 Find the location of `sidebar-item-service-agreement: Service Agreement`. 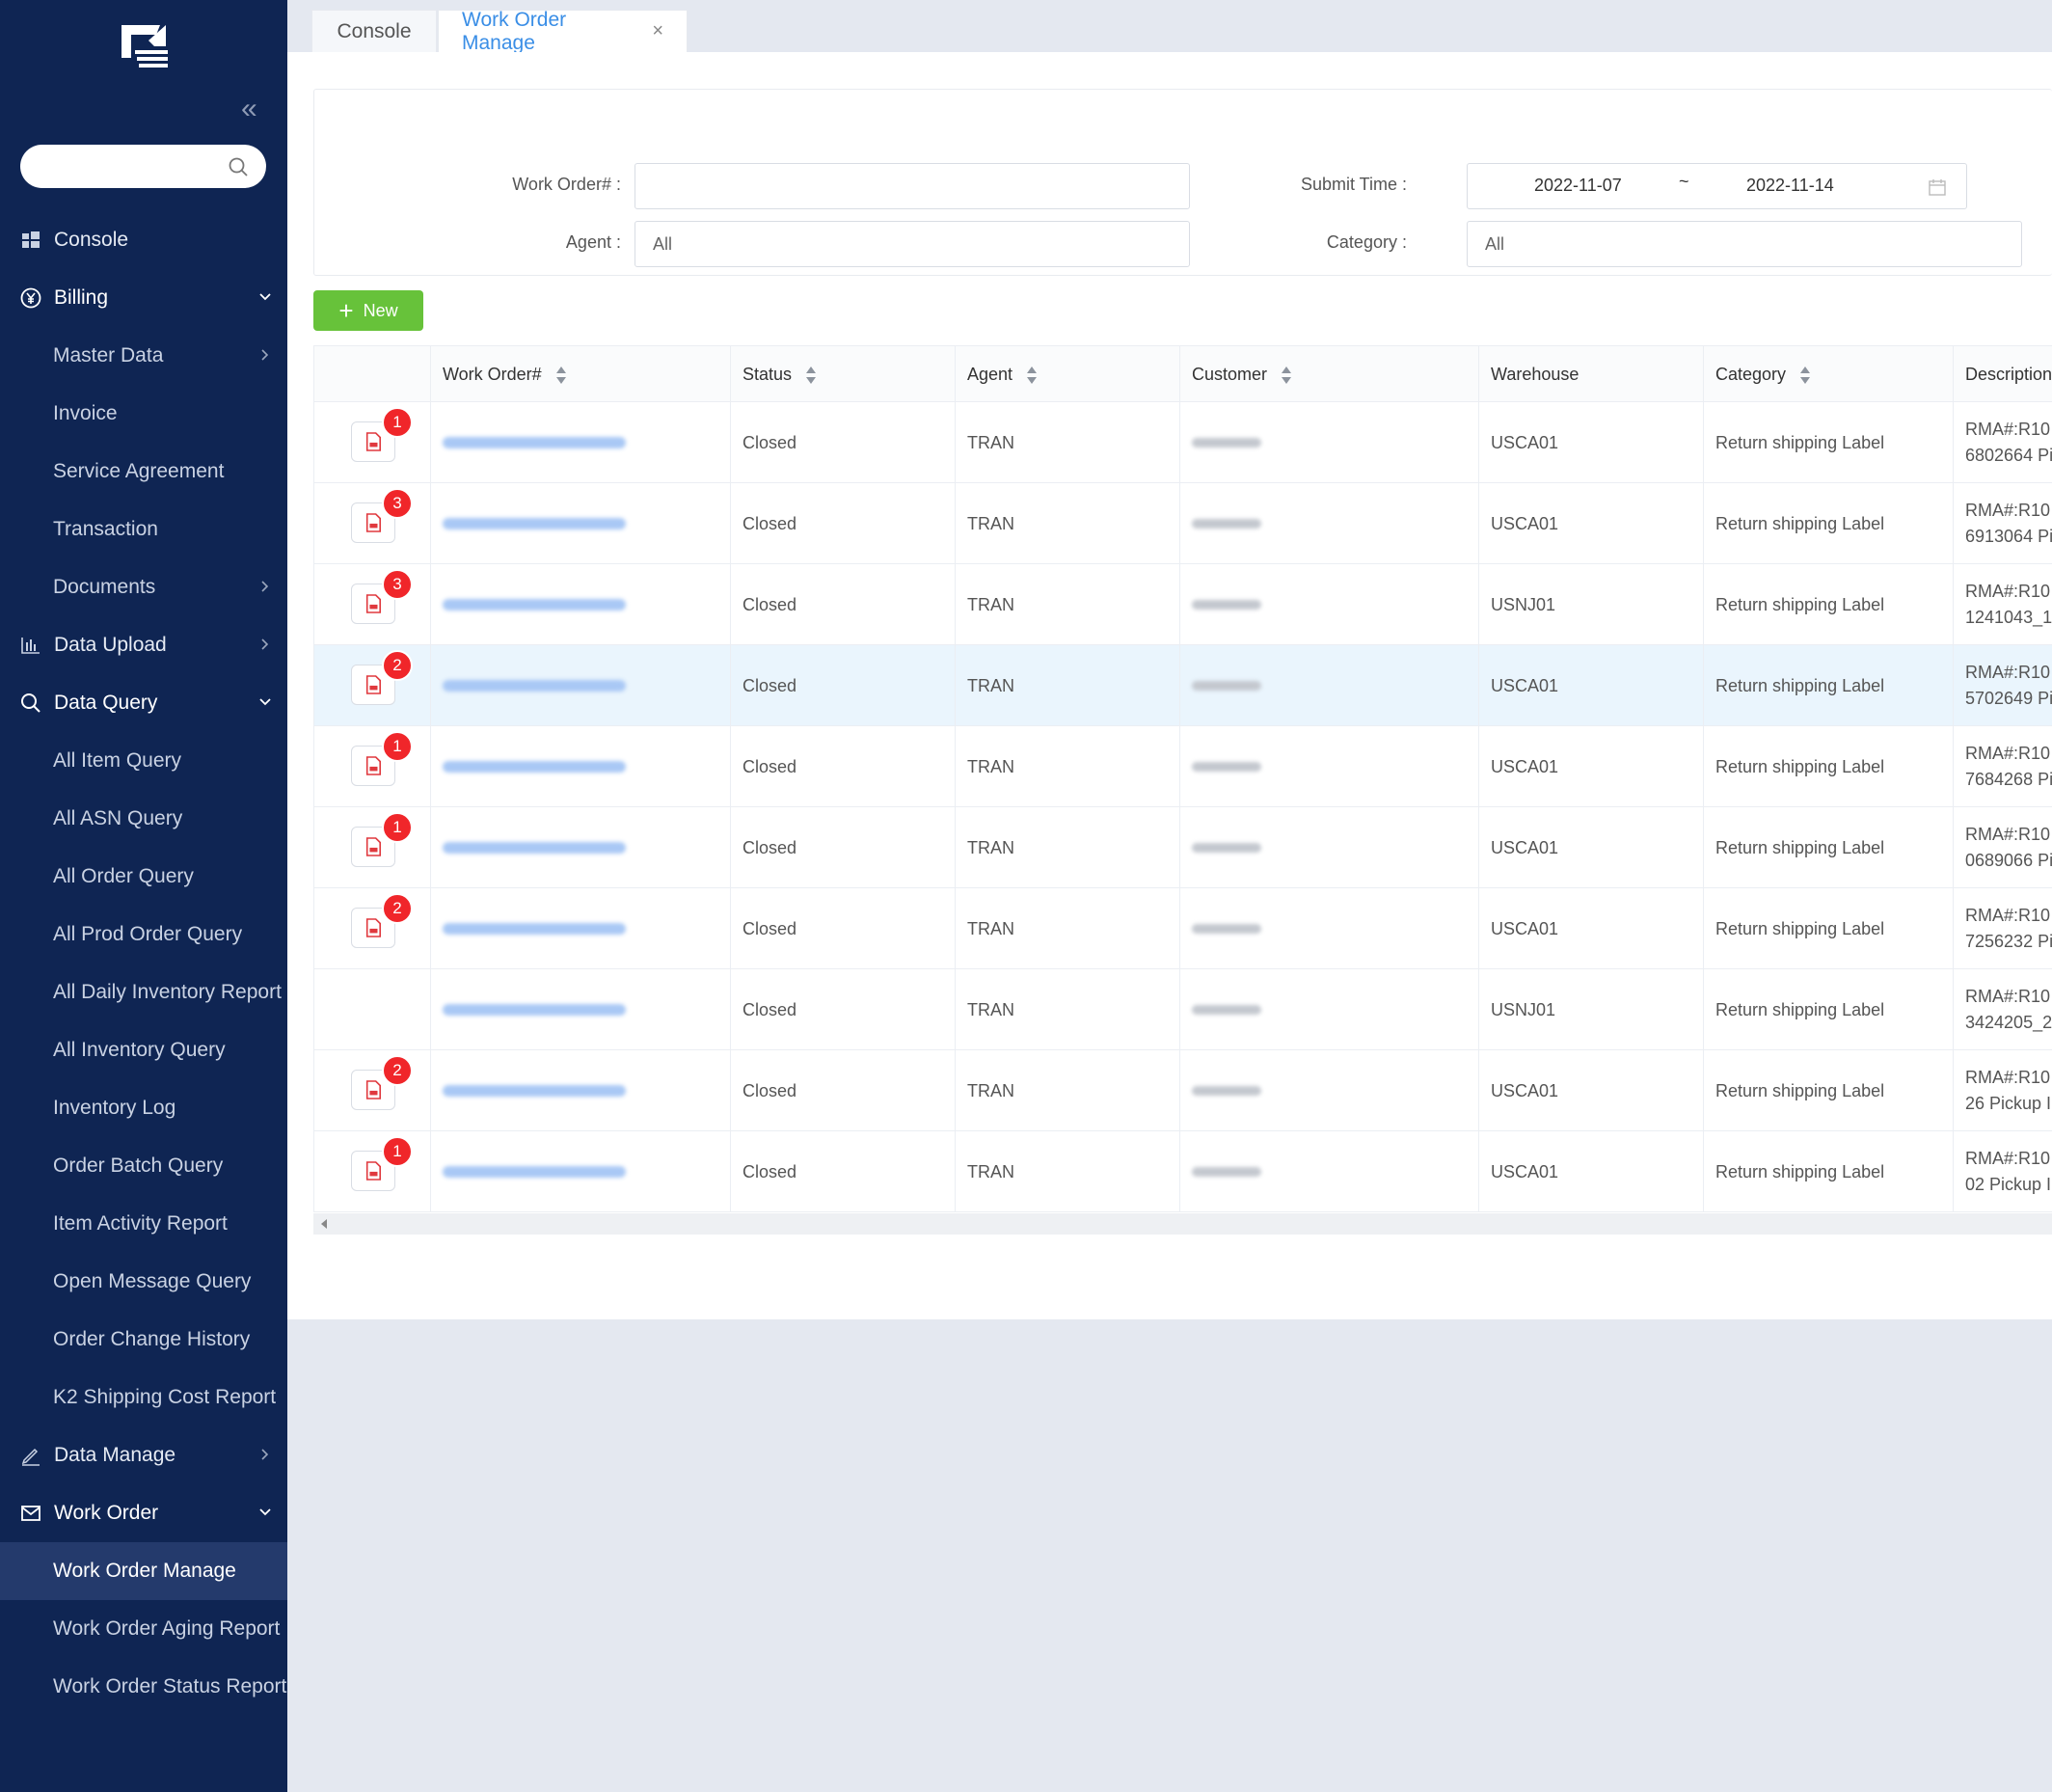

sidebar-item-service-agreement: Service Agreement is located at coordinates (143, 472).